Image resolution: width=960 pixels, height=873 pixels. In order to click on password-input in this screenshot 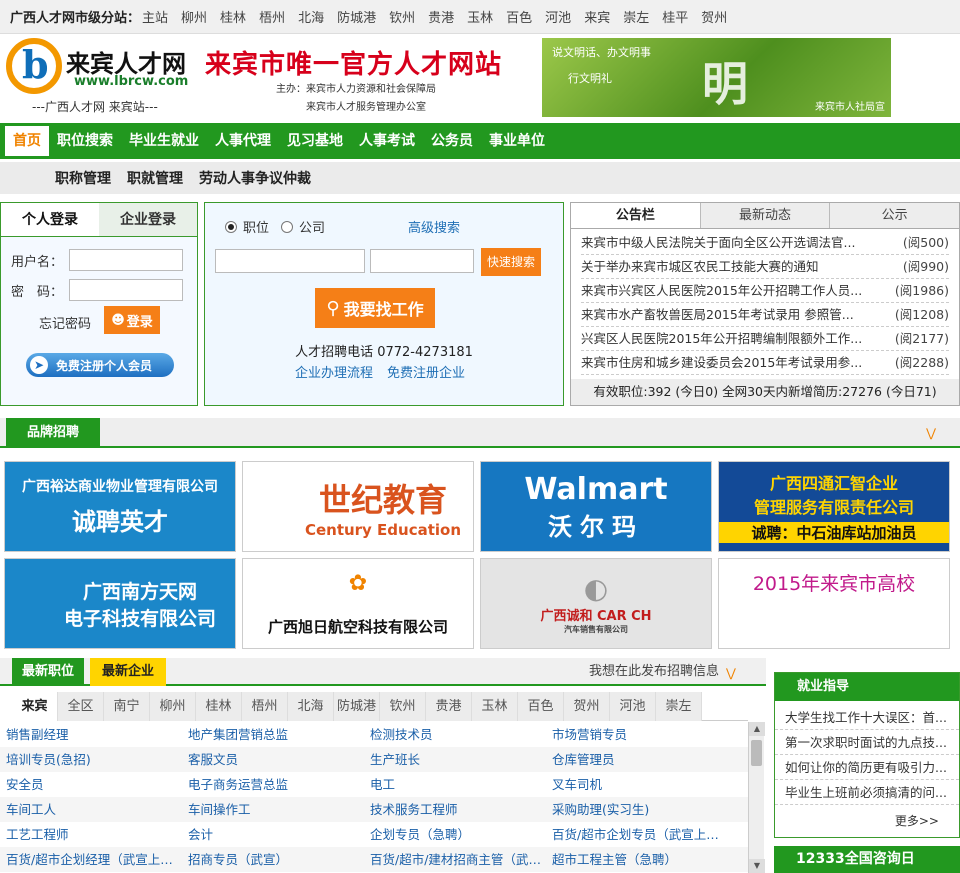, I will do `click(126, 290)`.